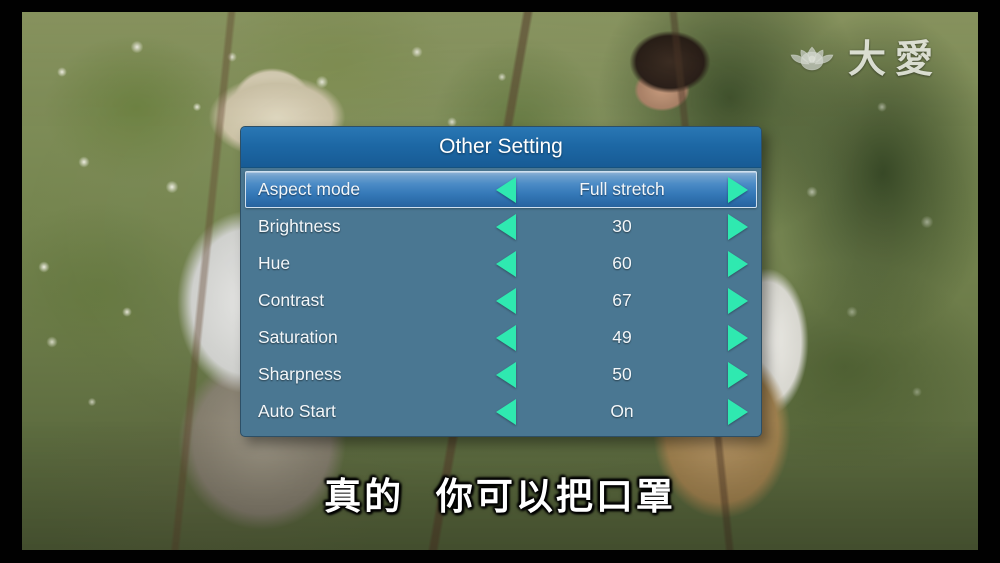 The width and height of the screenshot is (1000, 563). What do you see at coordinates (622, 263) in the screenshot?
I see `setting-value: 60` at bounding box center [622, 263].